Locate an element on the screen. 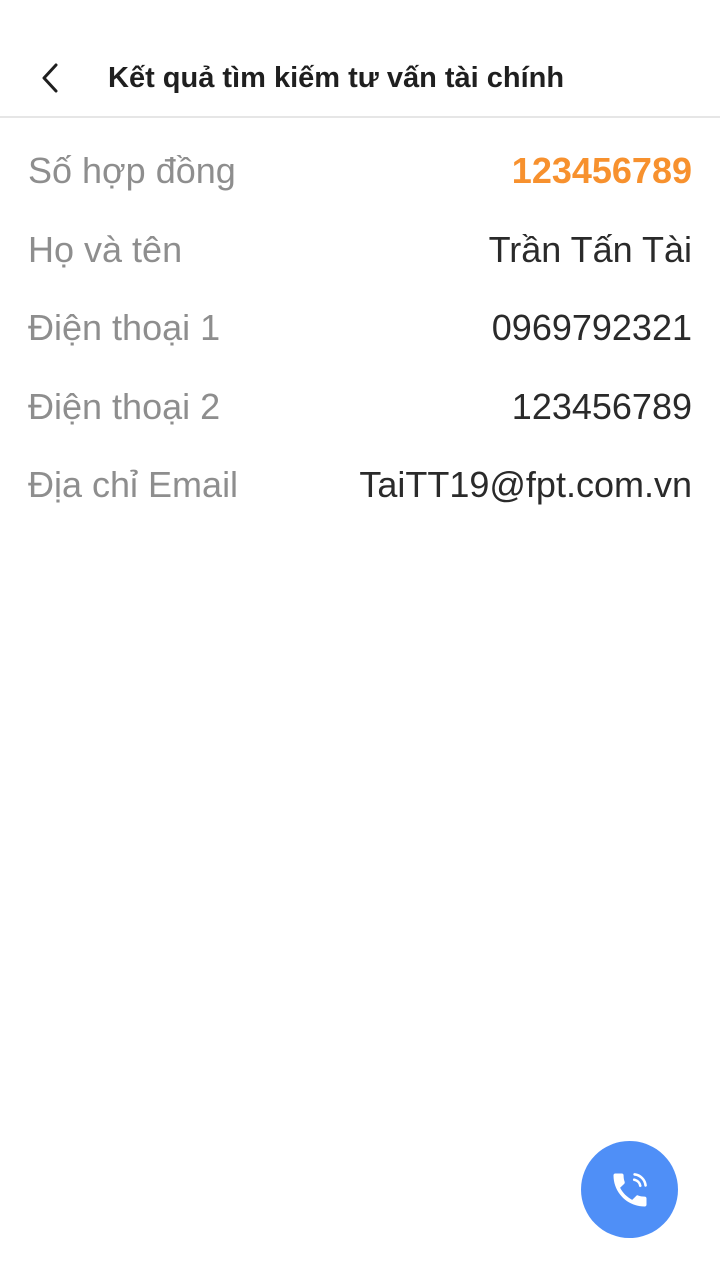  contract-number-value: 123456789 is located at coordinates (601, 171).